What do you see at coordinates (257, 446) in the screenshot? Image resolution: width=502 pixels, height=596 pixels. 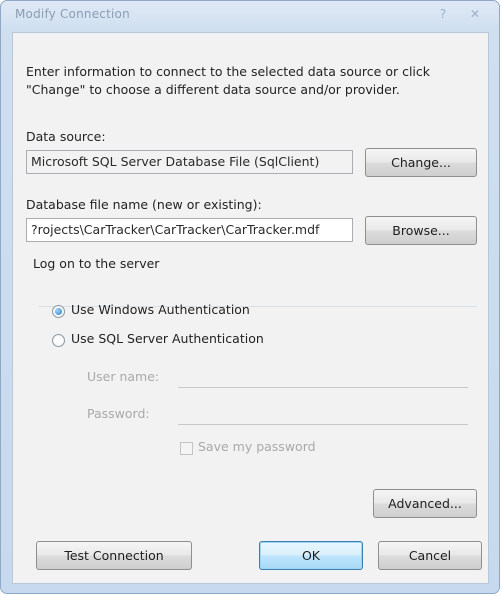 I see `save-password-label: Save my password` at bounding box center [257, 446].